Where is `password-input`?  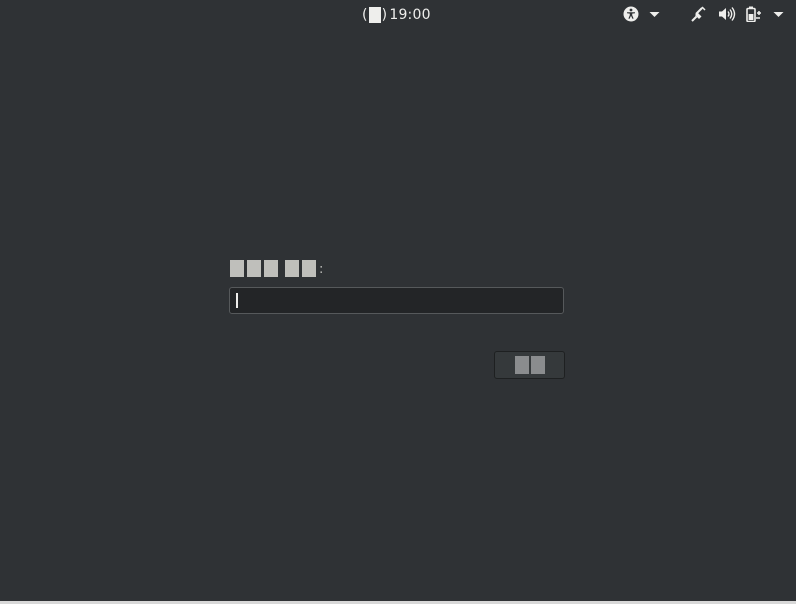
password-input is located at coordinates (396, 300).